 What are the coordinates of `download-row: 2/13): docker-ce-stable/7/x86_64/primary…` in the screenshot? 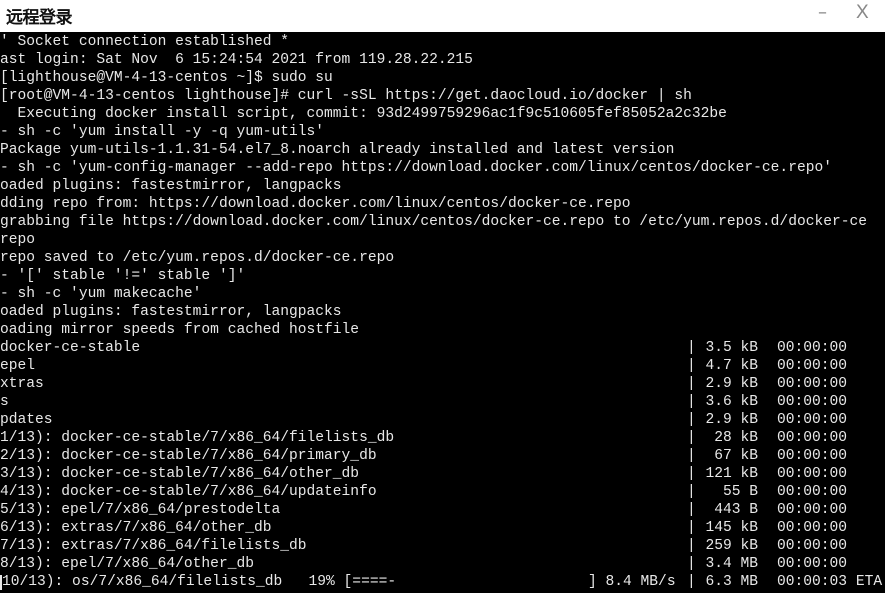 It's located at (442, 456).